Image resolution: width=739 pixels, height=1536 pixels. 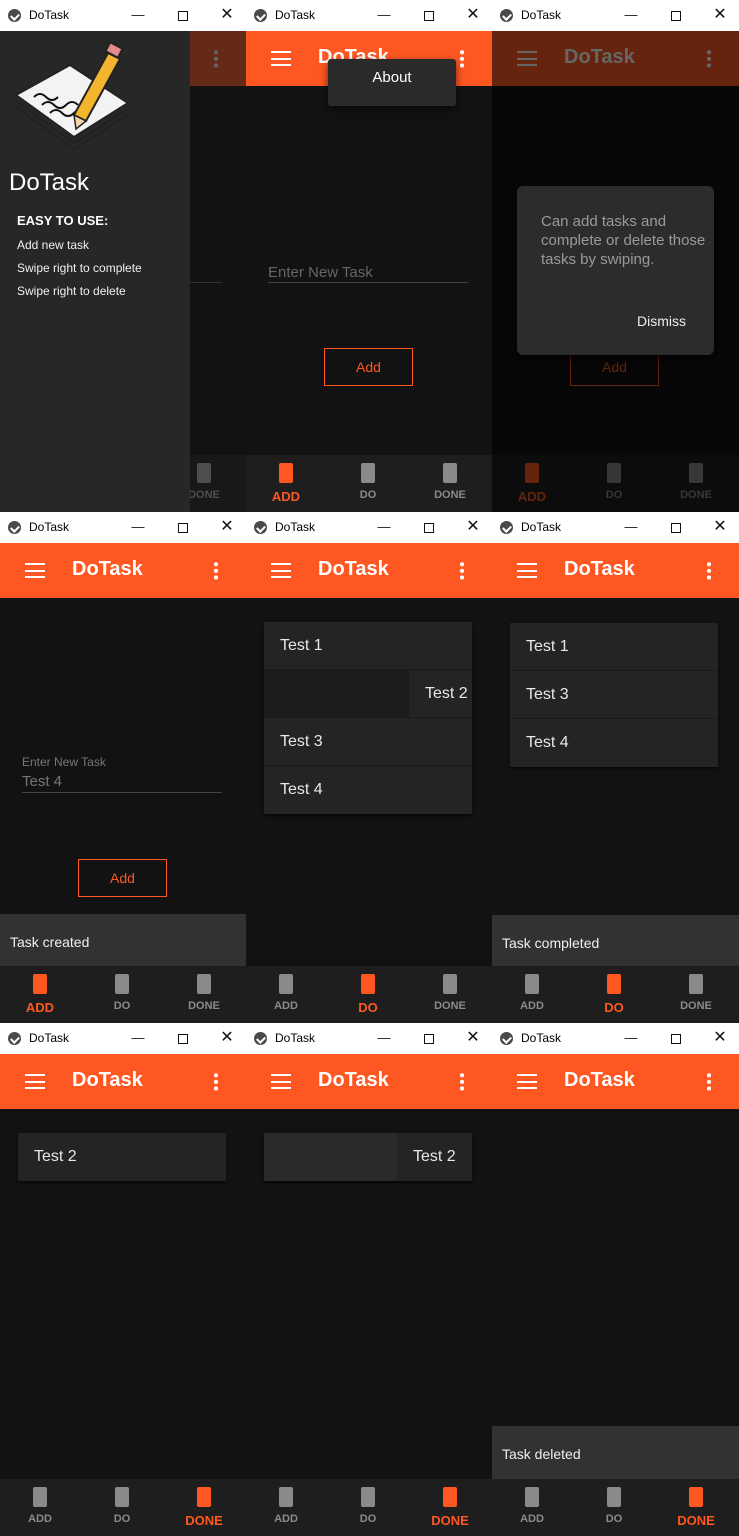 I want to click on done-task-list: Test 2, so click(x=368, y=1157).